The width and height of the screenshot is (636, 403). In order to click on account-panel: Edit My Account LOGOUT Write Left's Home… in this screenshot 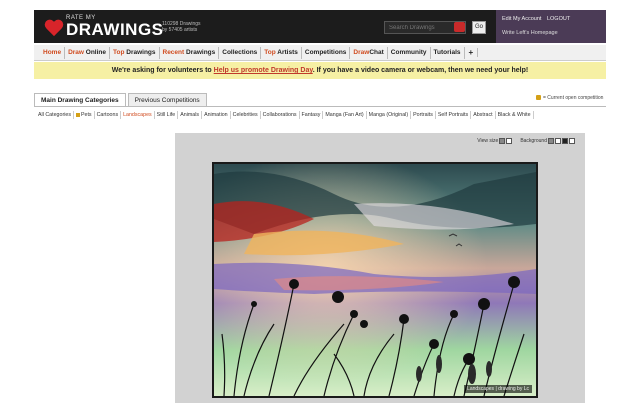, I will do `click(551, 26)`.